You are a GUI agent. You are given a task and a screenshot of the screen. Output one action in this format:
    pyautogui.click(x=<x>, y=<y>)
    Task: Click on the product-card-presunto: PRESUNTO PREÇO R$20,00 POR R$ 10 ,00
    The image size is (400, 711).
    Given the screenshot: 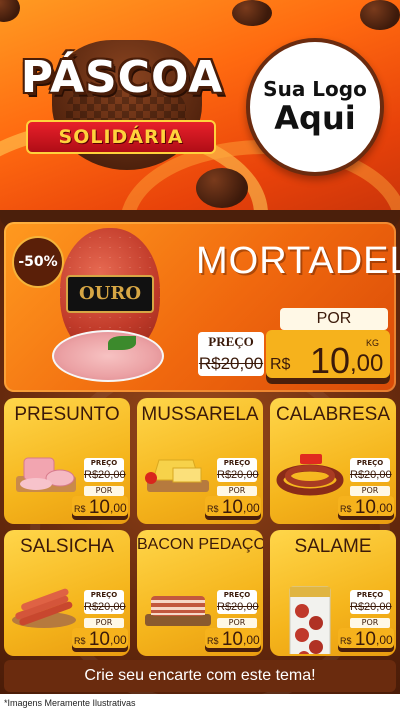 What is the action you would take?
    pyautogui.click(x=67, y=461)
    